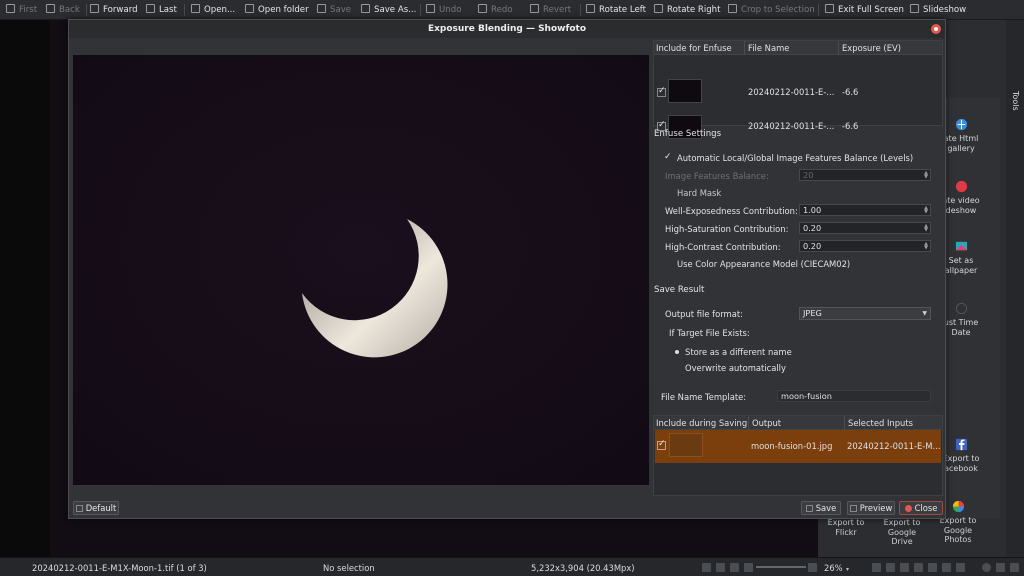 This screenshot has height=576, width=1024. I want to click on dialog-close-icon, so click(936, 29).